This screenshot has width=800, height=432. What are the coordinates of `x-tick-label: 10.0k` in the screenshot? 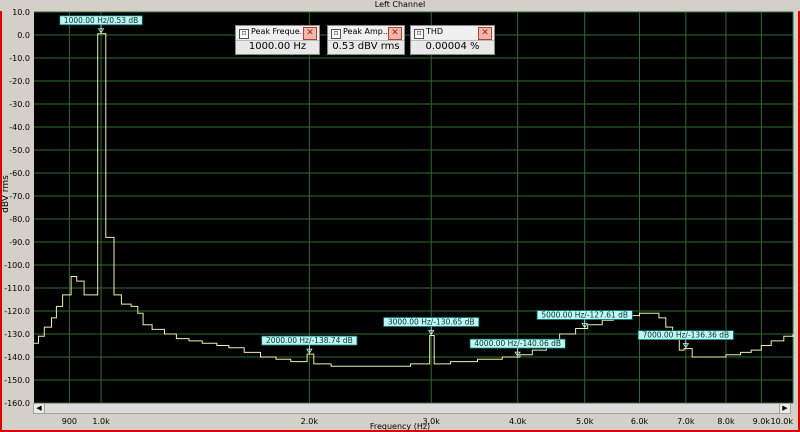 It's located at (782, 421).